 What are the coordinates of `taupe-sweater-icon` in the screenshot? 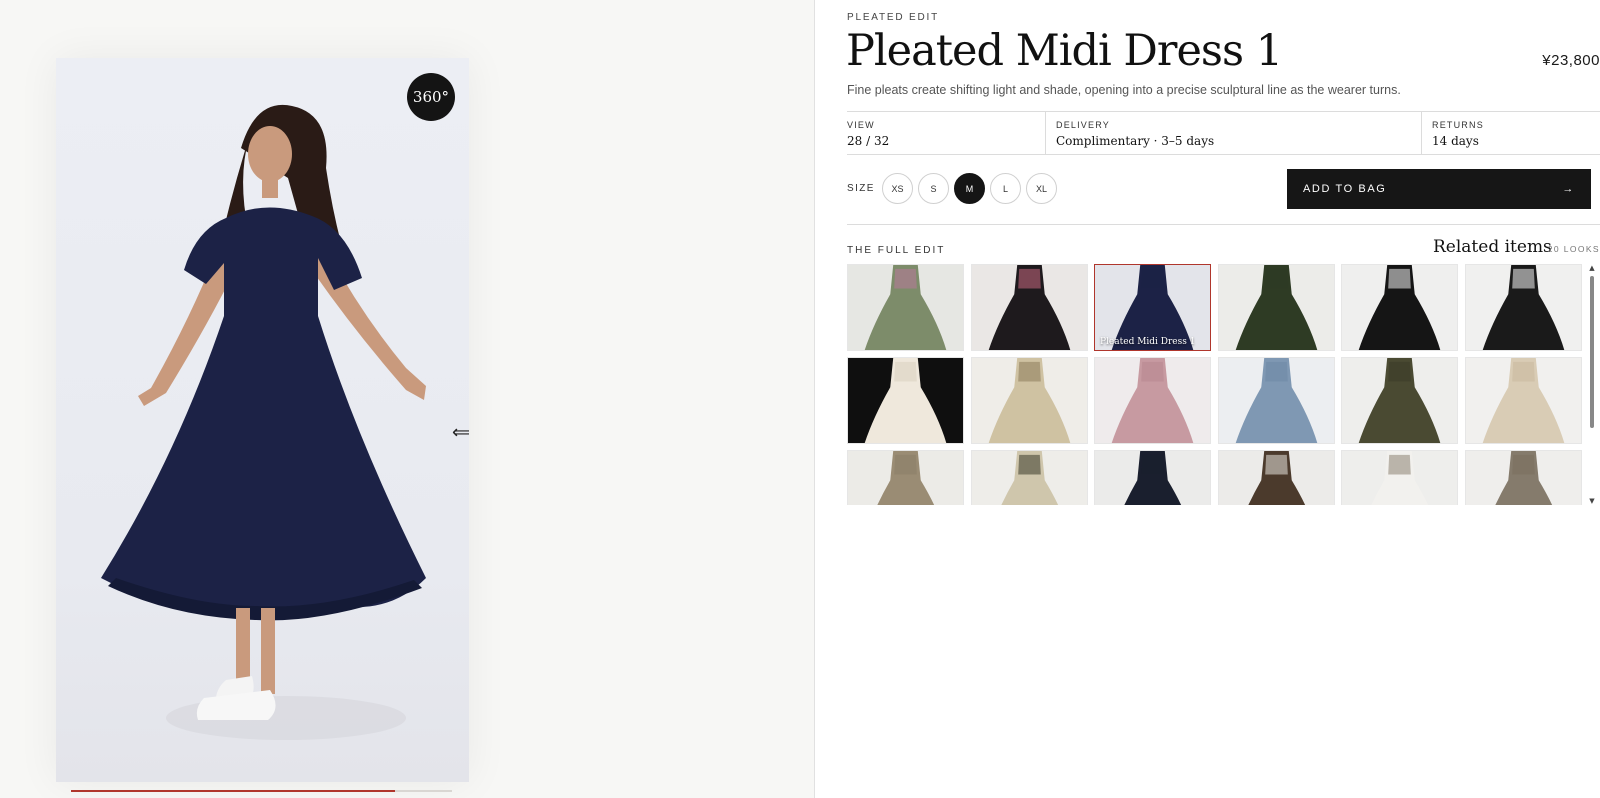 It's located at (1523, 478).